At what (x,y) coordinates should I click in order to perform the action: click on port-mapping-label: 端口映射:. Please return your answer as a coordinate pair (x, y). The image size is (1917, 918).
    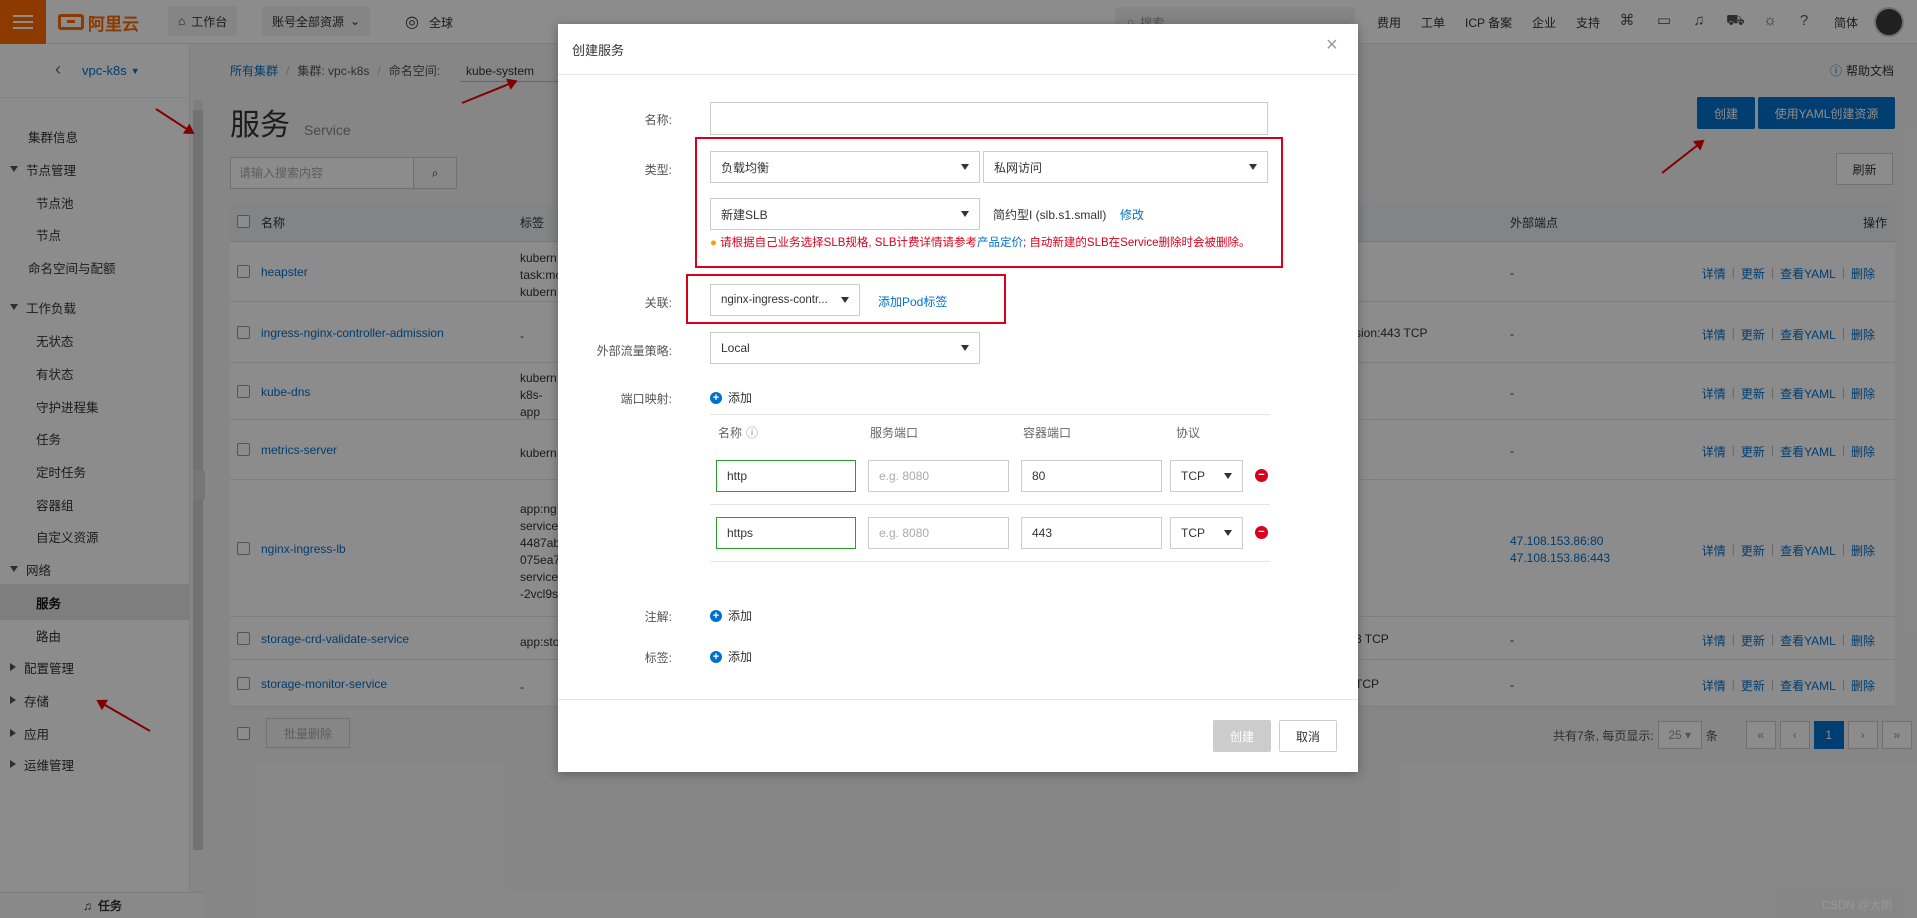
    Looking at the image, I should click on (646, 399).